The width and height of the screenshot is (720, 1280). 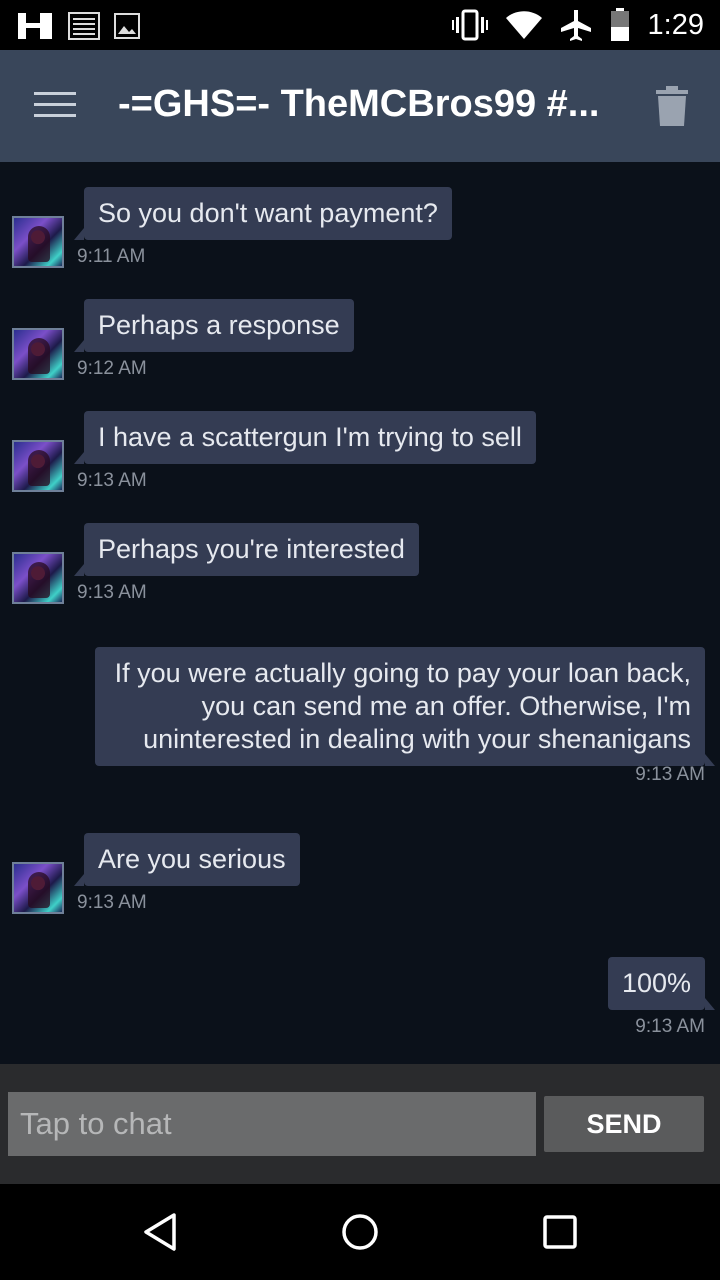 What do you see at coordinates (246, 549) in the screenshot?
I see `message-bubble: Perhaps you're interested` at bounding box center [246, 549].